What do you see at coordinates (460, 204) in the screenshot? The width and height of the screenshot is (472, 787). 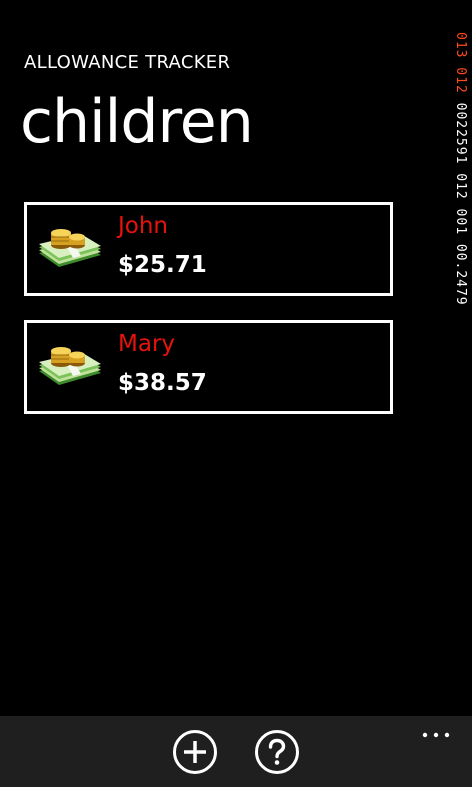 I see `debug-counter-part2: 0022591 012 001 00.2479` at bounding box center [460, 204].